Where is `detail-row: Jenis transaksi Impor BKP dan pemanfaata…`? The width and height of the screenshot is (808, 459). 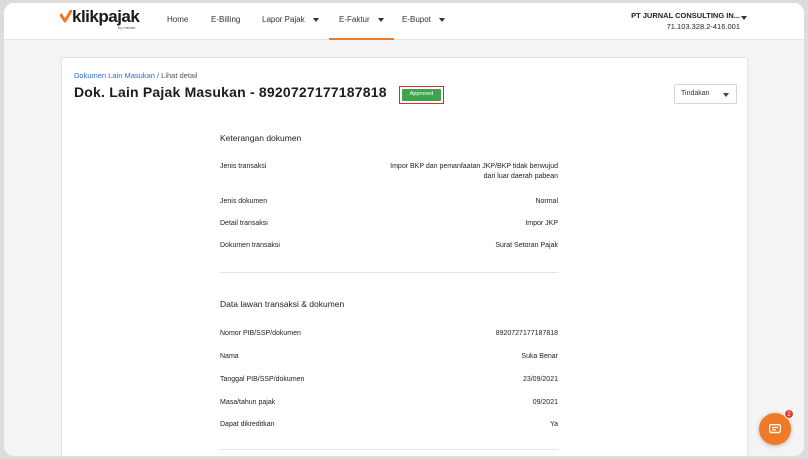 detail-row: Jenis transaksi Impor BKP dan pemanfaata… is located at coordinates (389, 173).